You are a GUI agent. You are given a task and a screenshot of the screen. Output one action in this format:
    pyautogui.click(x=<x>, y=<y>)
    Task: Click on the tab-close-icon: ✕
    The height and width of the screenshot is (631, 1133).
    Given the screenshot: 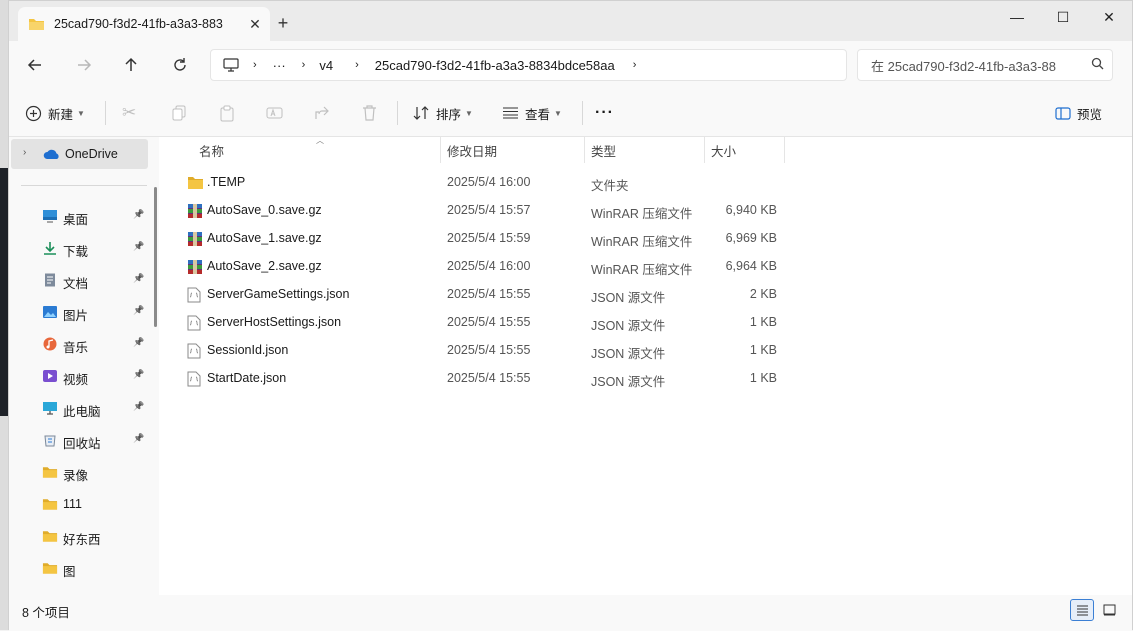 What is the action you would take?
    pyautogui.click(x=255, y=24)
    